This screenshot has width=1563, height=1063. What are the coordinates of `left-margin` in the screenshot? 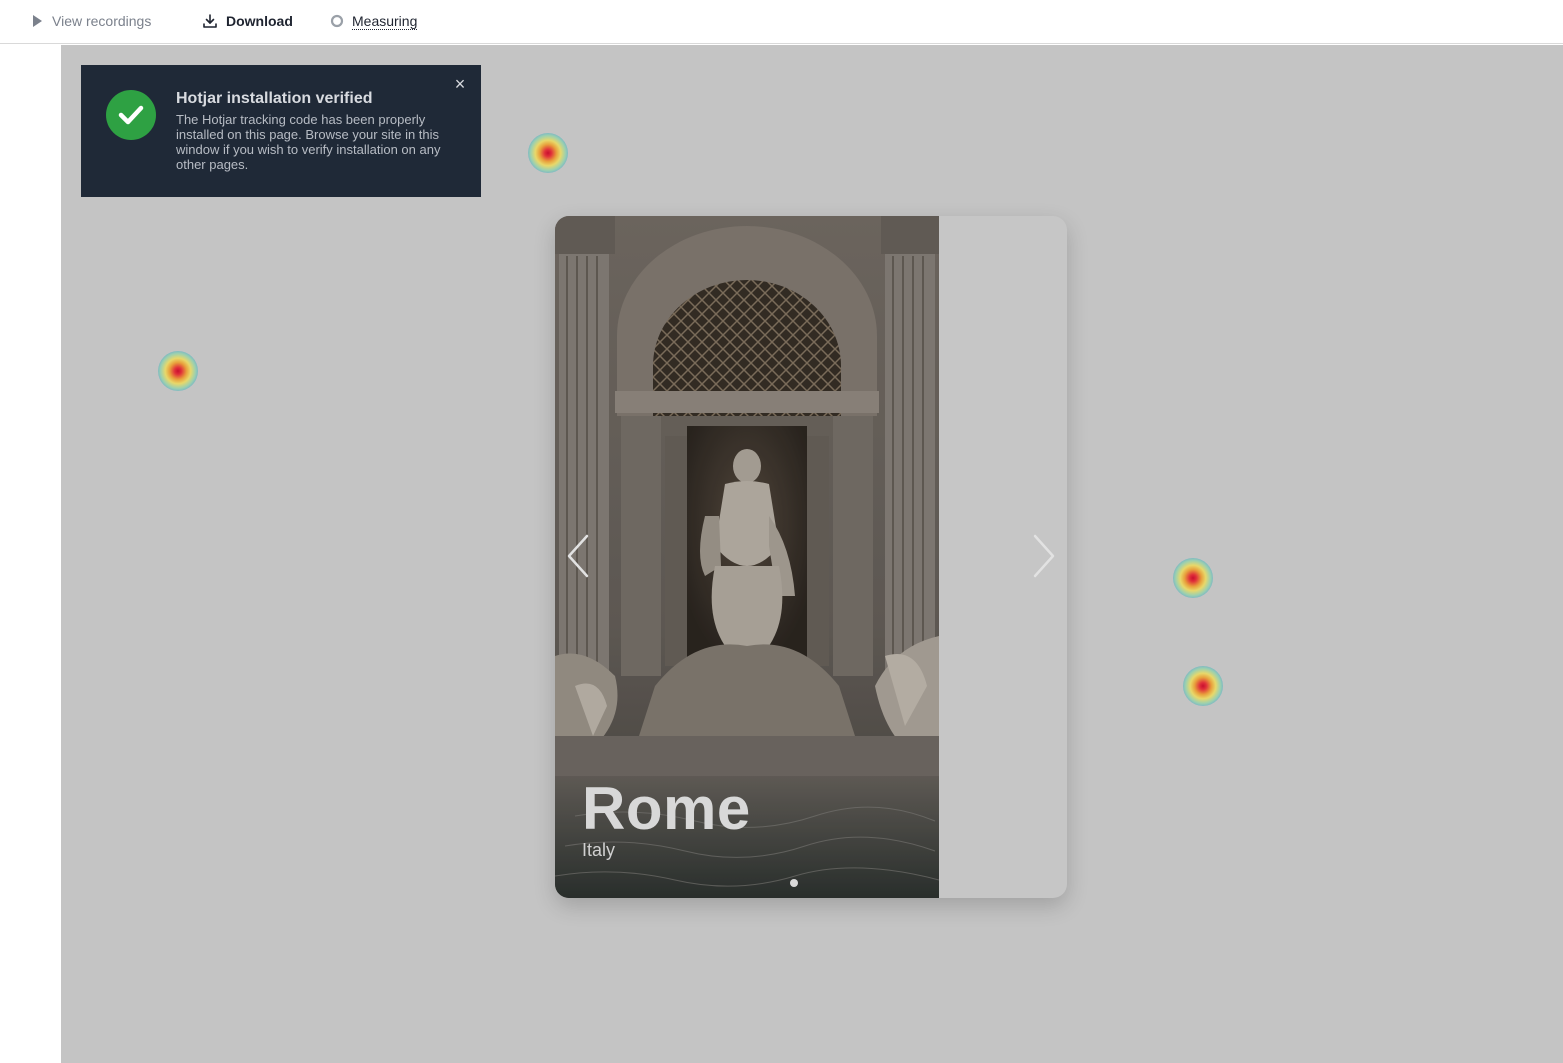 It's located at (30, 554).